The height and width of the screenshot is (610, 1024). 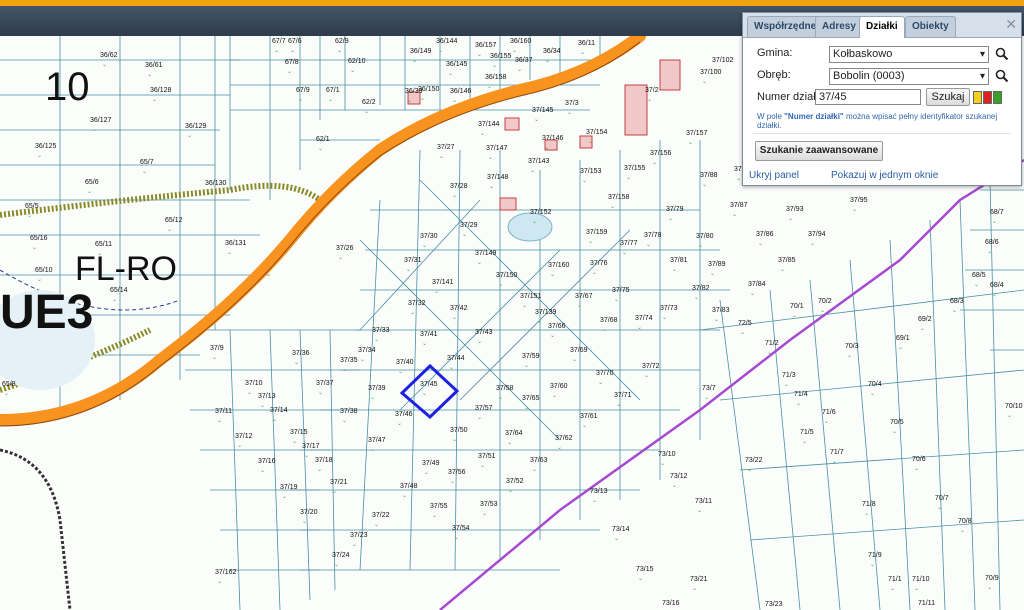 I want to click on parcel-label: 37/30, so click(x=429, y=236).